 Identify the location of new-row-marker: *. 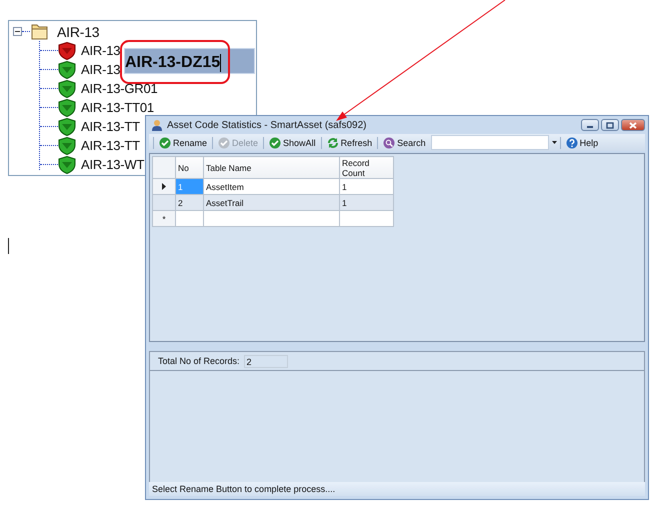
(164, 218).